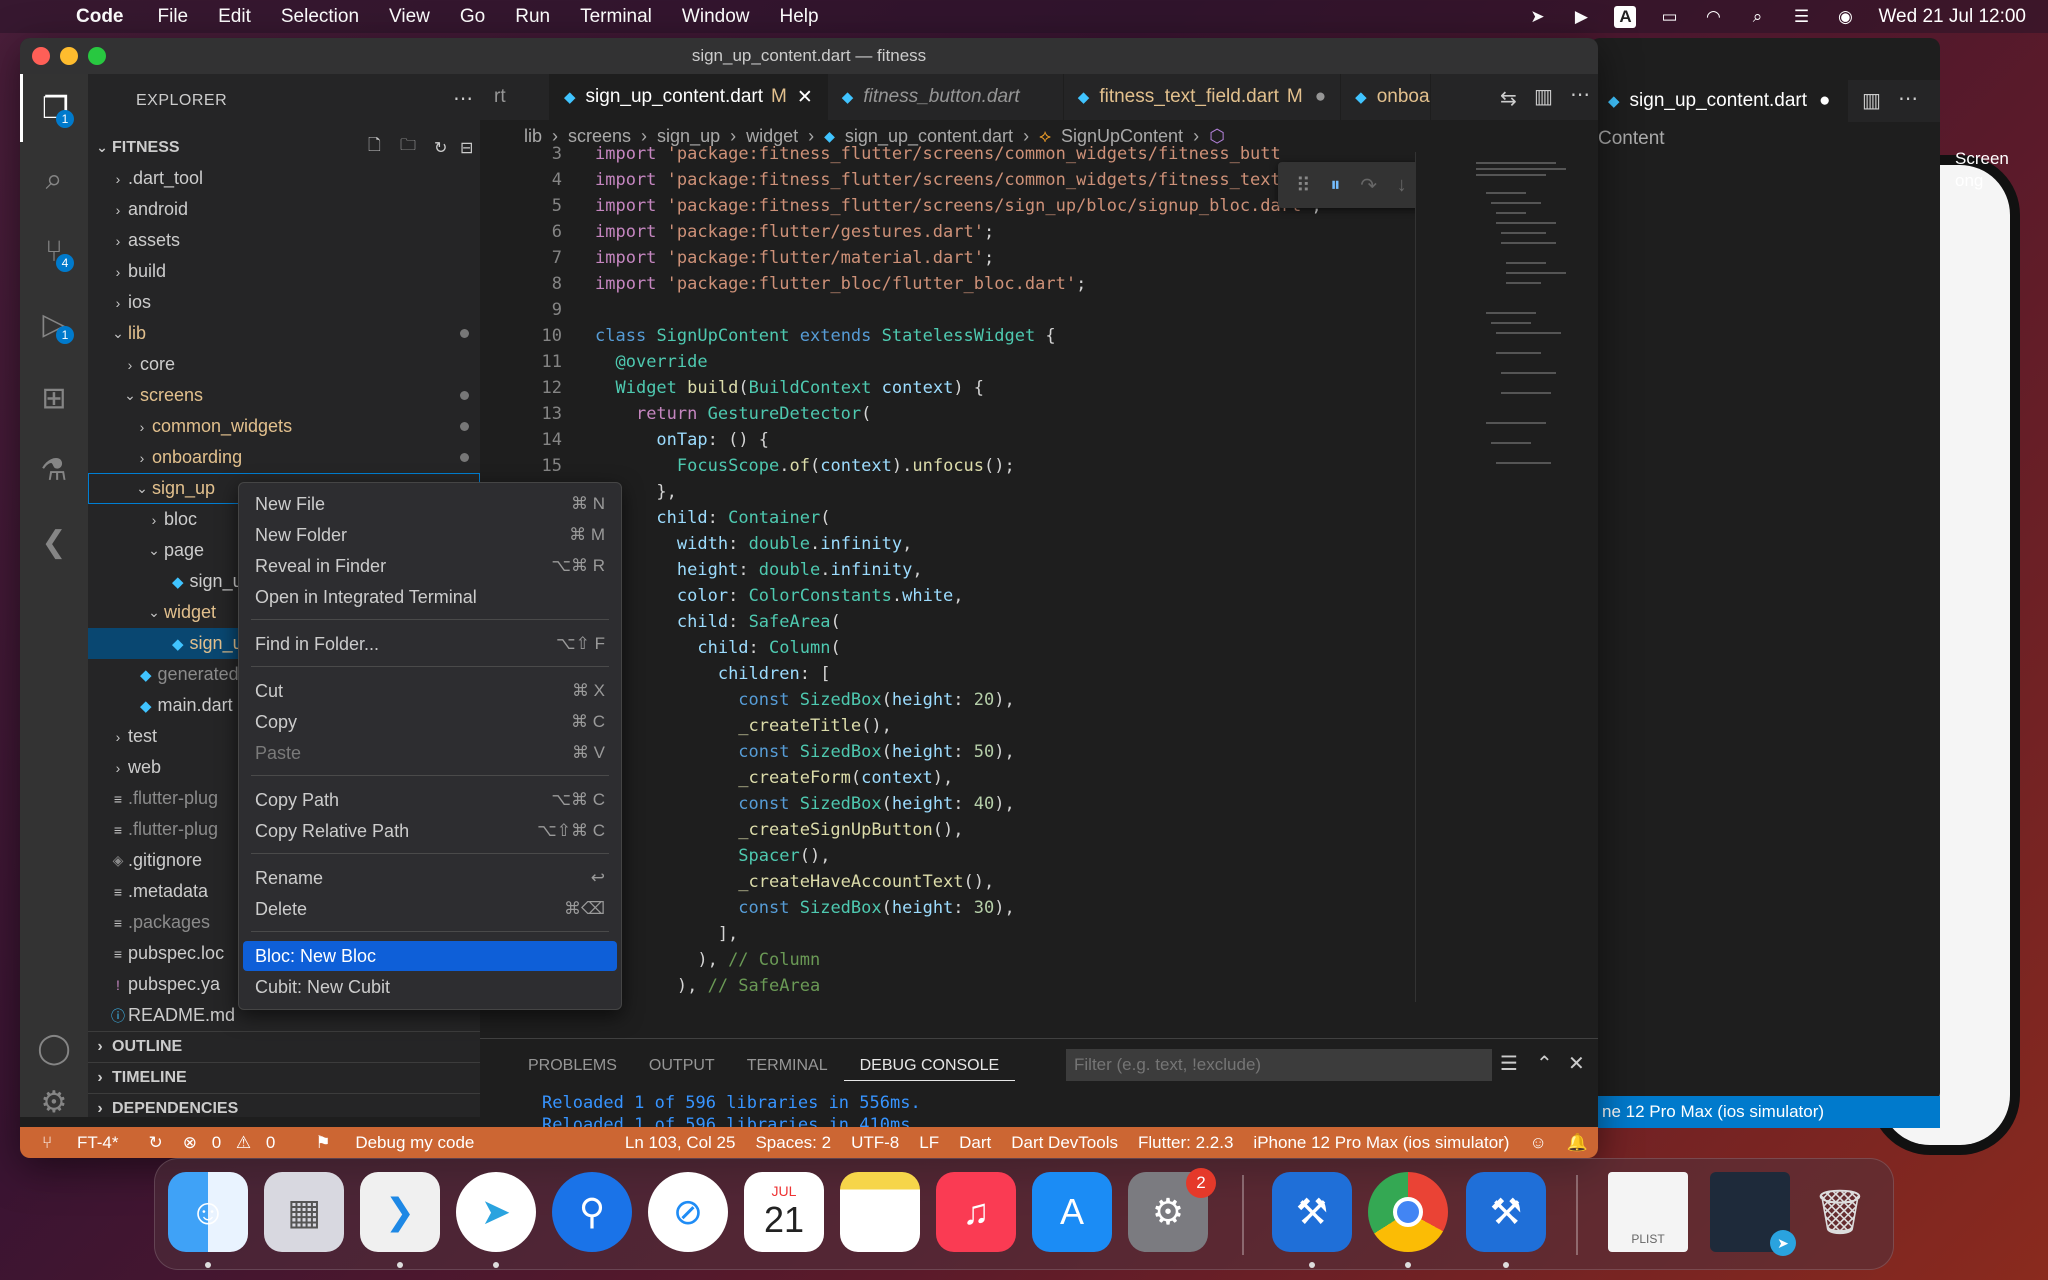  What do you see at coordinates (1312, 1212) in the screenshot?
I see `xcode-icon: ⚒` at bounding box center [1312, 1212].